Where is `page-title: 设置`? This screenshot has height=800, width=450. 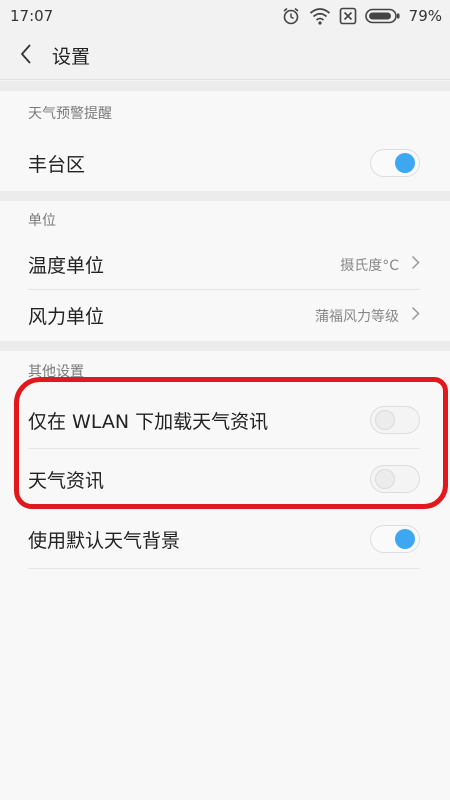
page-title: 设置 is located at coordinates (71, 57).